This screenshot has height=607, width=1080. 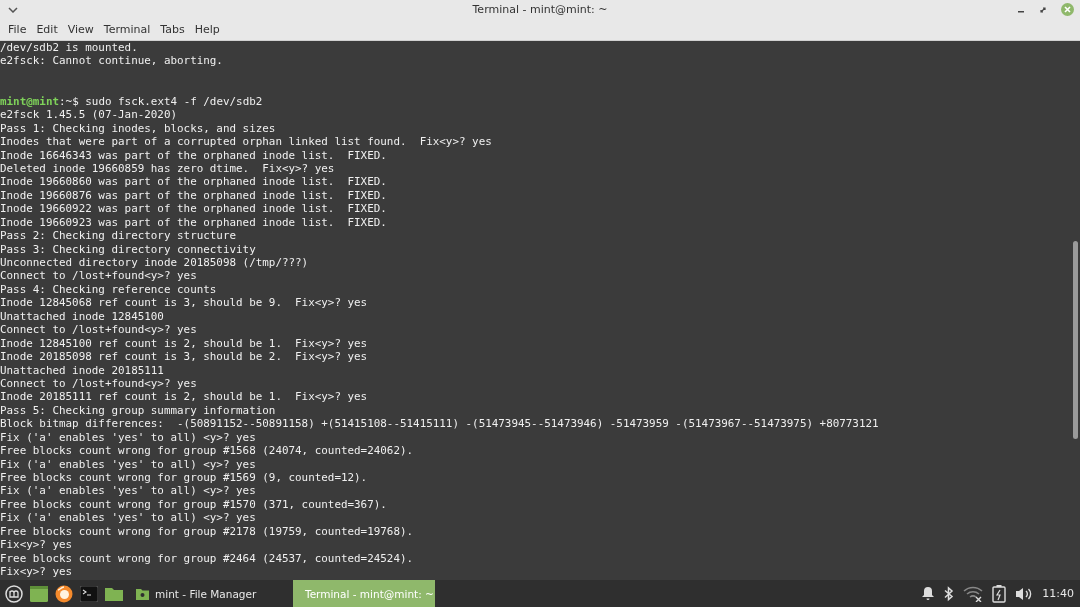 What do you see at coordinates (89, 115) in the screenshot?
I see `output-line: e2fsck 1.45.5 (07-Jan-2020)` at bounding box center [89, 115].